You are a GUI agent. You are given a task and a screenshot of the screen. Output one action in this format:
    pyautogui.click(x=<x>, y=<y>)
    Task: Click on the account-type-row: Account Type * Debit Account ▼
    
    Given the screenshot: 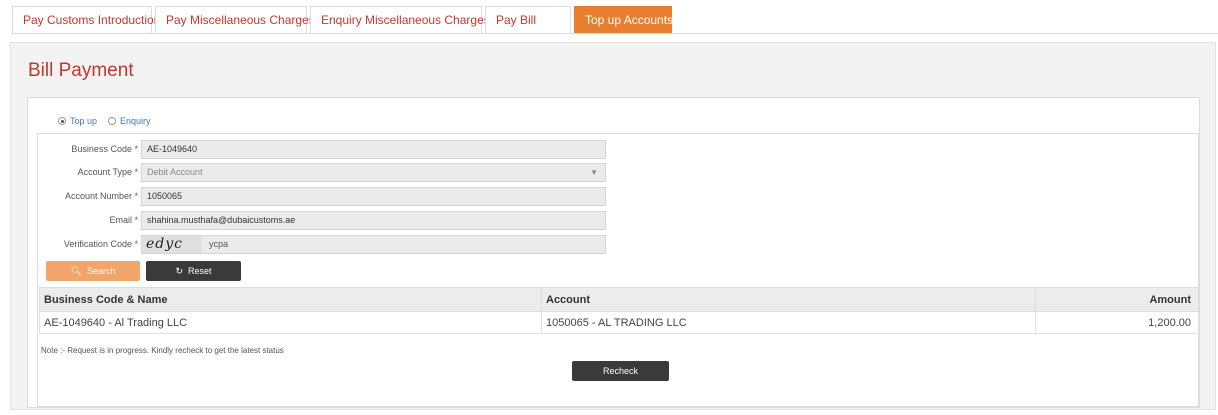 What is the action you would take?
    pyautogui.click(x=322, y=172)
    